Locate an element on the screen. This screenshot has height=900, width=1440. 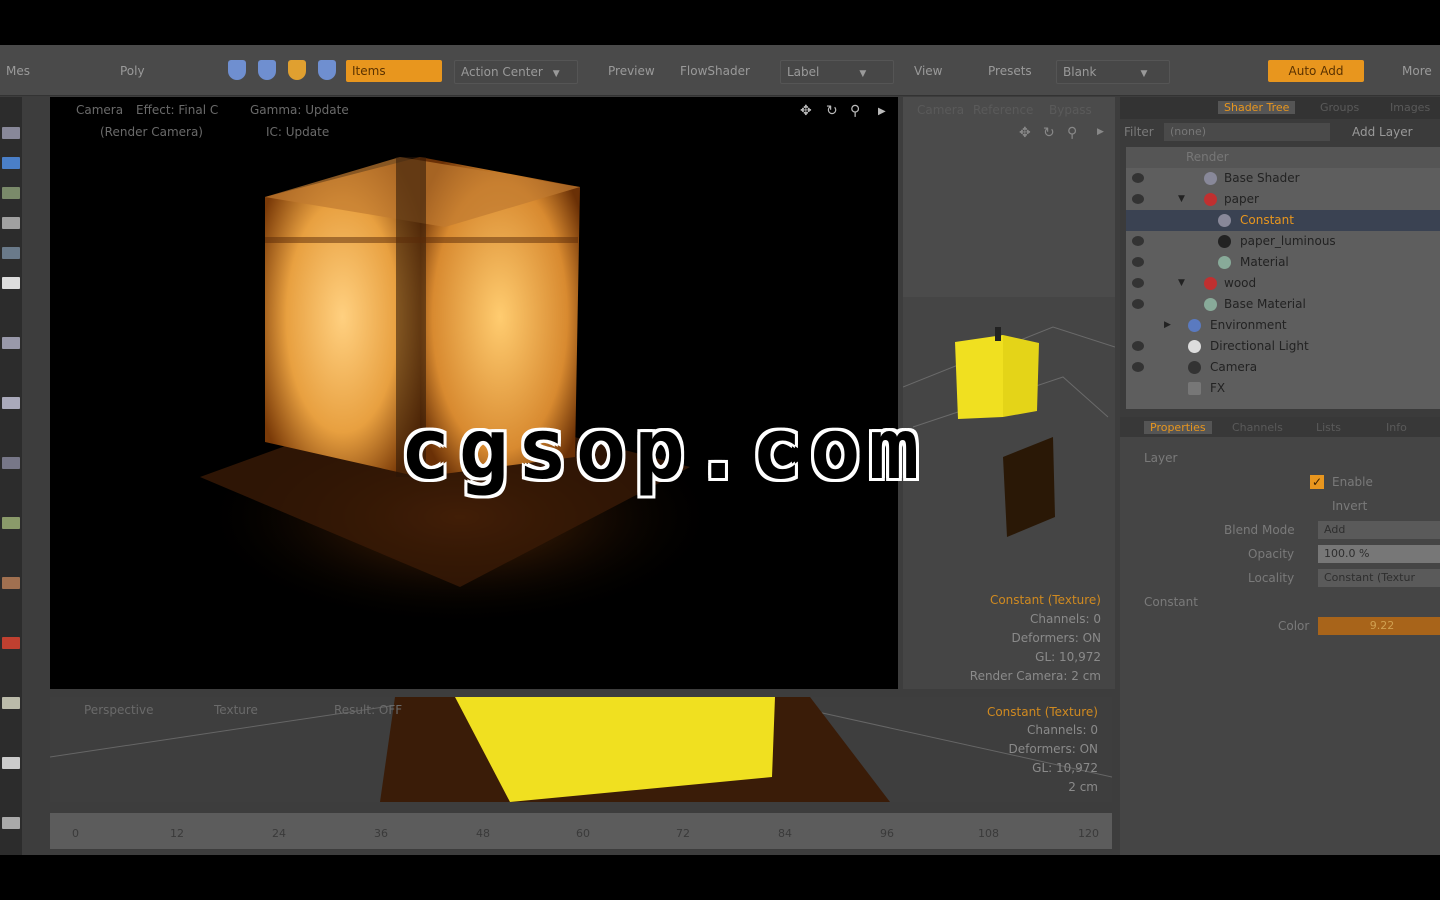
viewport-info-deformers: Deformers: ON is located at coordinates (1053, 749).